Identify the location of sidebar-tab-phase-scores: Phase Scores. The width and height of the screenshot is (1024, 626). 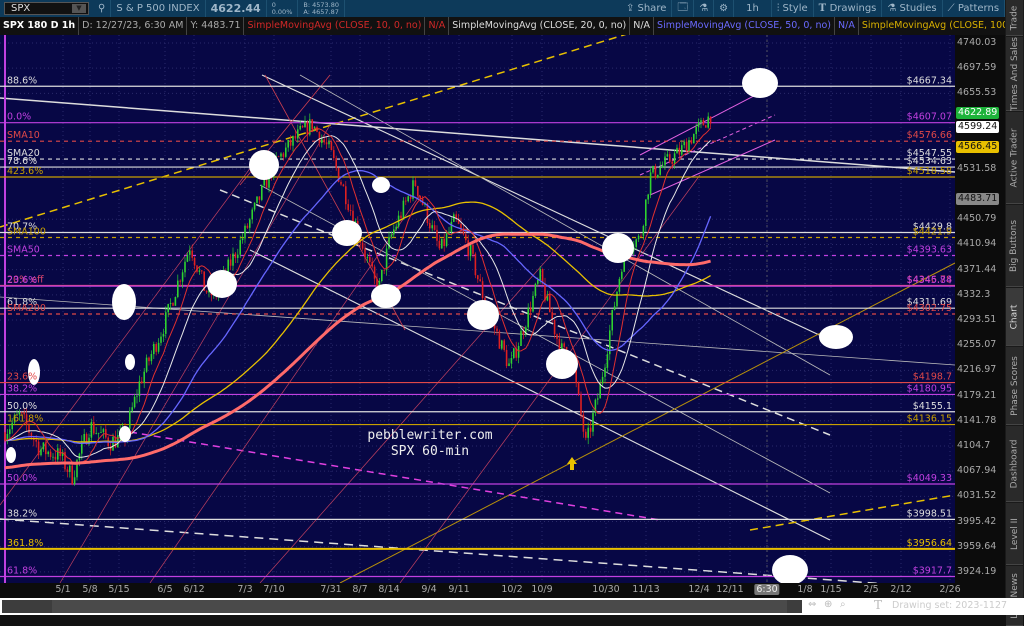
(1014, 386).